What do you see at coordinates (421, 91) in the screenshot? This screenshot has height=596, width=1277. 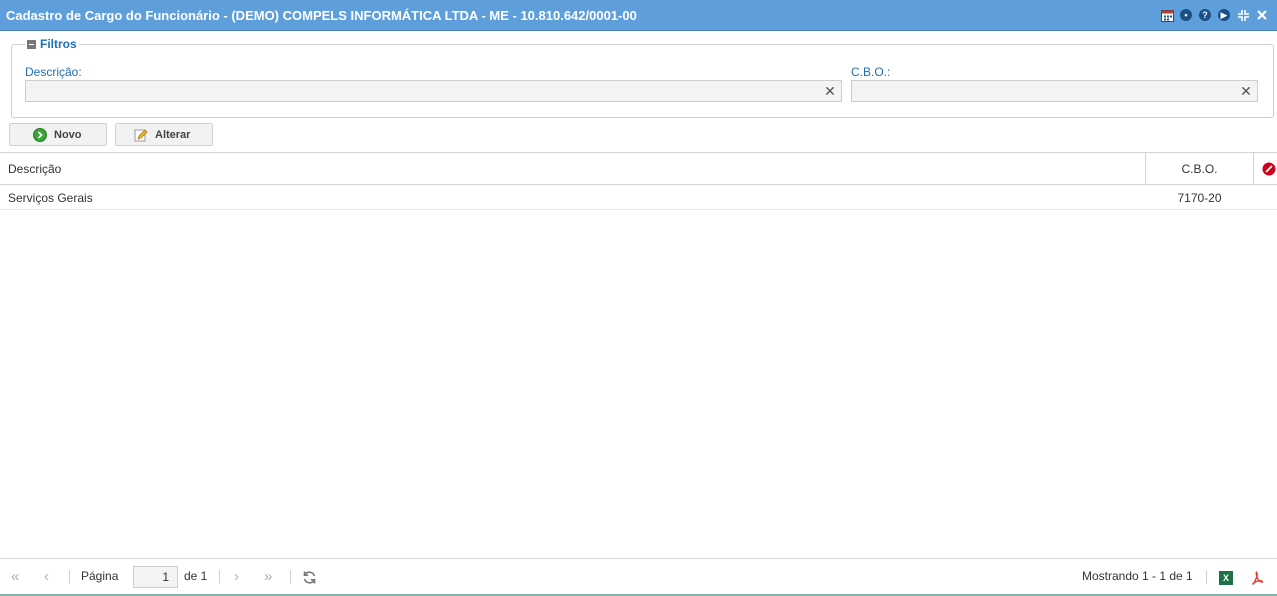 I see `descricao-filter-input` at bounding box center [421, 91].